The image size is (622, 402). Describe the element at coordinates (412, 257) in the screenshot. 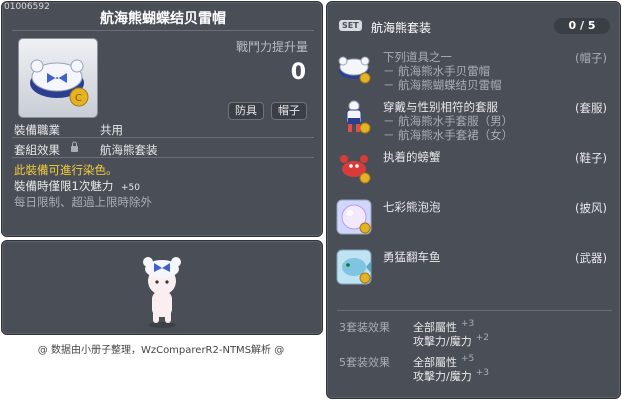

I see `set-item-title: 勇猛翻车鱼` at that location.